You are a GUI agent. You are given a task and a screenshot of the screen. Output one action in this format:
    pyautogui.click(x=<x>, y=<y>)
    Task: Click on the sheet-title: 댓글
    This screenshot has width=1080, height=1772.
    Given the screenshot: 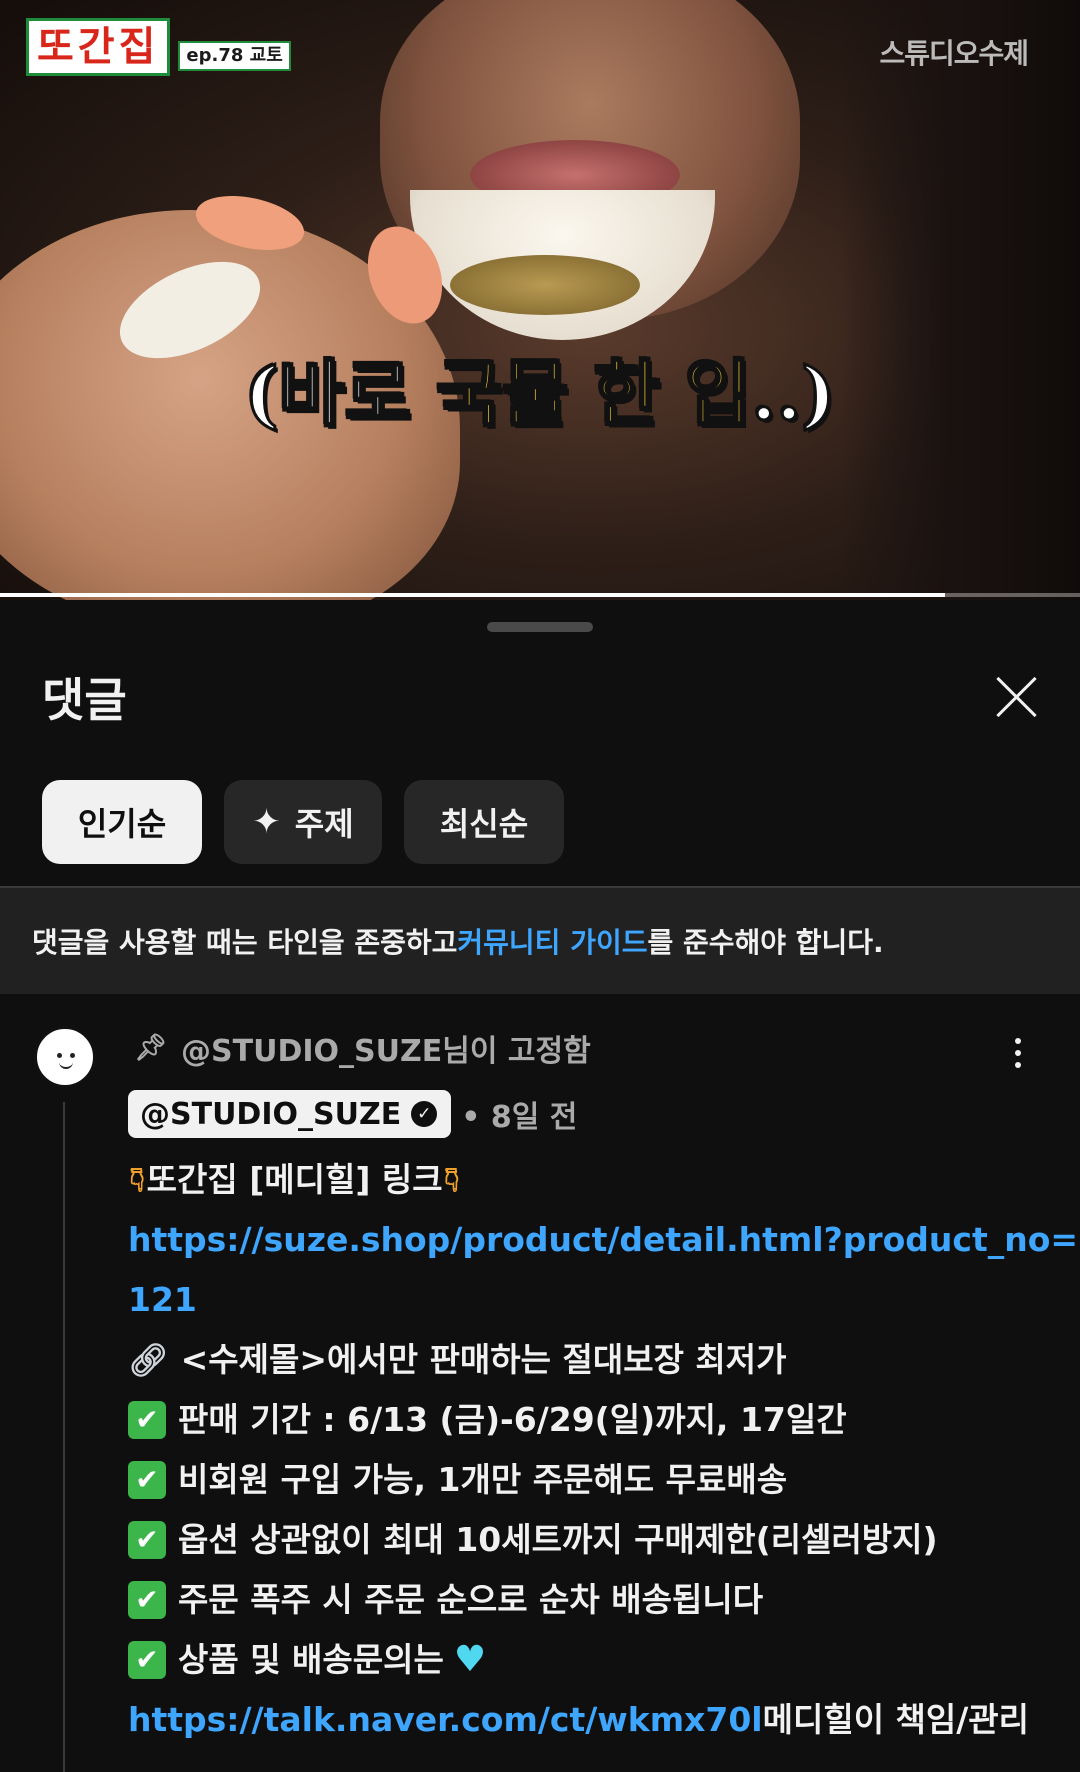 What is the action you would take?
    pyautogui.click(x=84, y=700)
    